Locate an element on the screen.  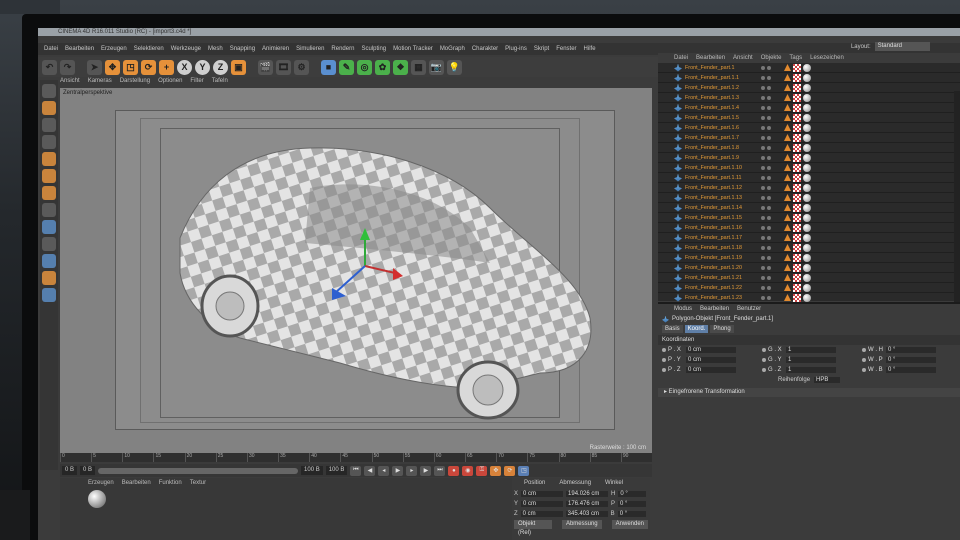
object-menu-item-2: Ansicht is located at coordinates (743, 58).